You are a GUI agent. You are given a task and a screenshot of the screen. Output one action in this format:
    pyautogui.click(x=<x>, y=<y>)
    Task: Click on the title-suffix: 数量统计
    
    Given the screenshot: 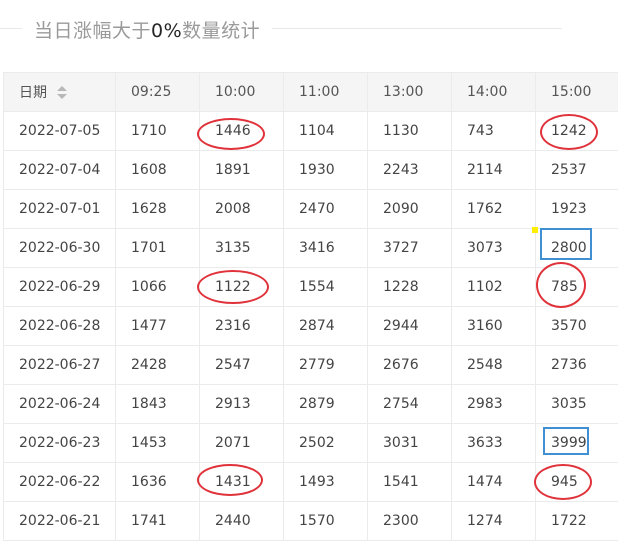 What is the action you would take?
    pyautogui.click(x=221, y=31)
    